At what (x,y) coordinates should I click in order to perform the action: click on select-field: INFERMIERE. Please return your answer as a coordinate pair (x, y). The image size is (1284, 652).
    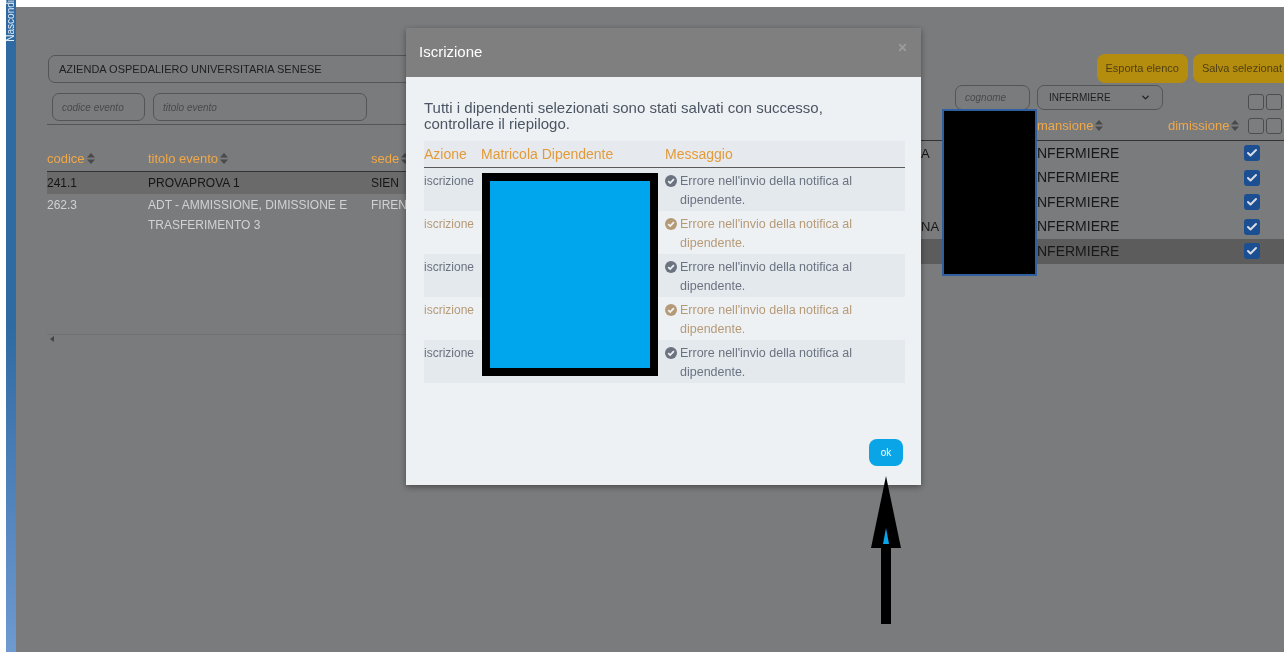
    Looking at the image, I should click on (1100, 97).